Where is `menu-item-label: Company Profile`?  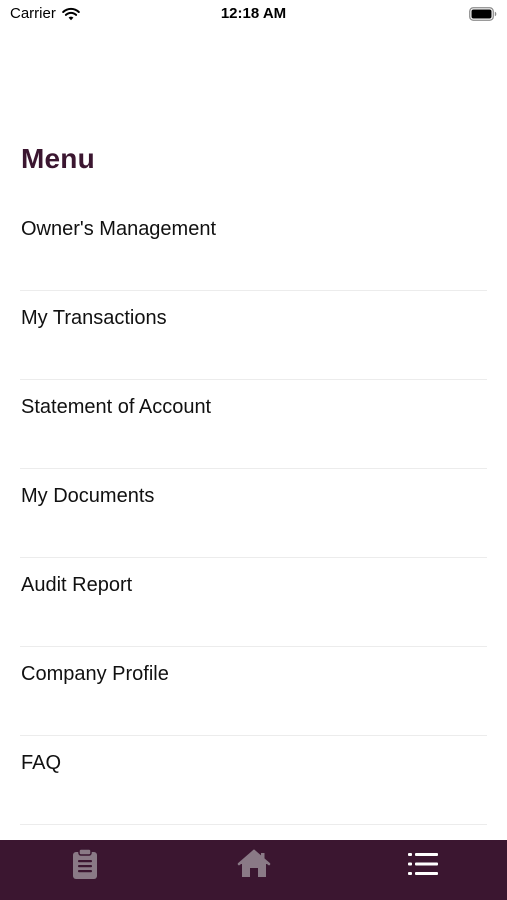
menu-item-label: Company Profile is located at coordinates (95, 674).